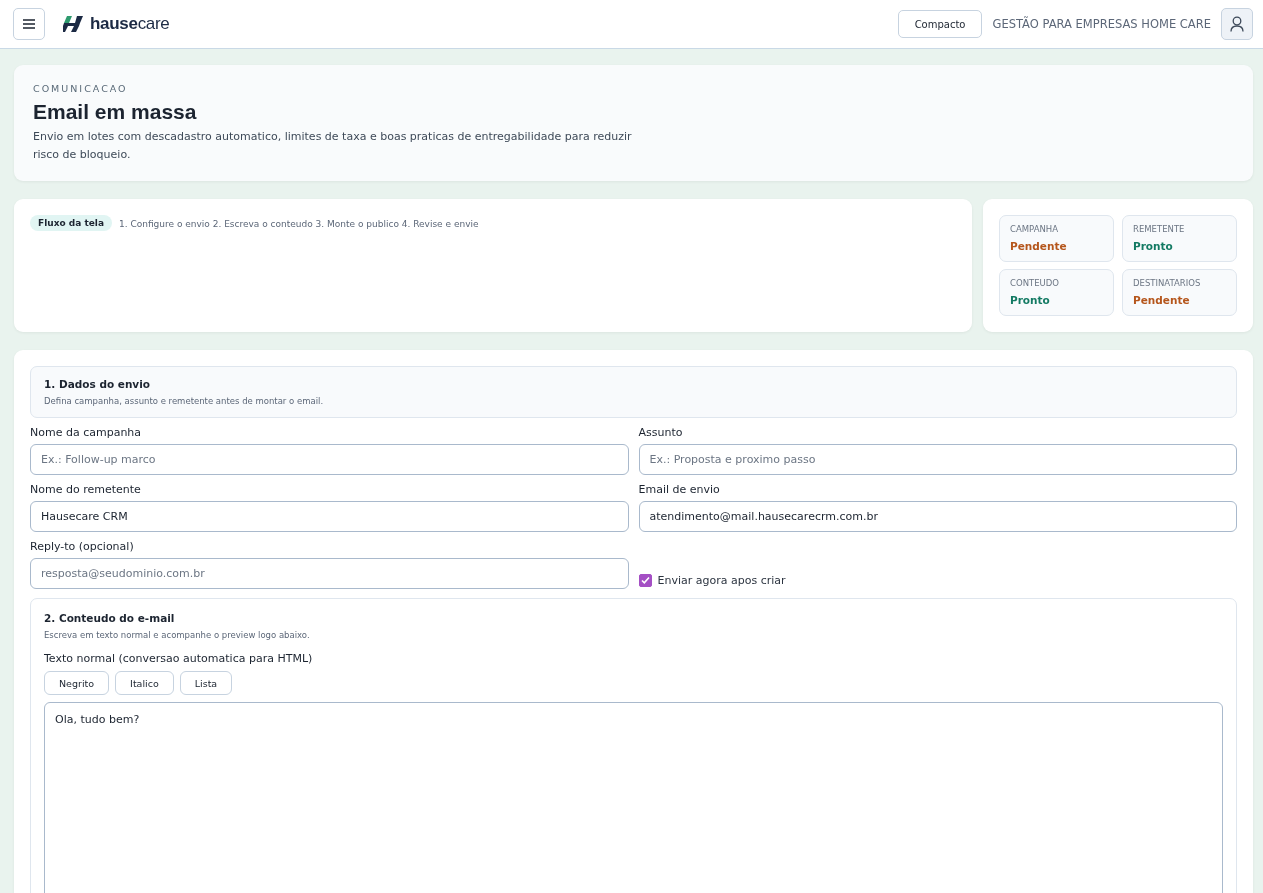 This screenshot has height=893, width=1263. Describe the element at coordinates (86, 490) in the screenshot. I see `field-label: Nome do remetente` at that location.